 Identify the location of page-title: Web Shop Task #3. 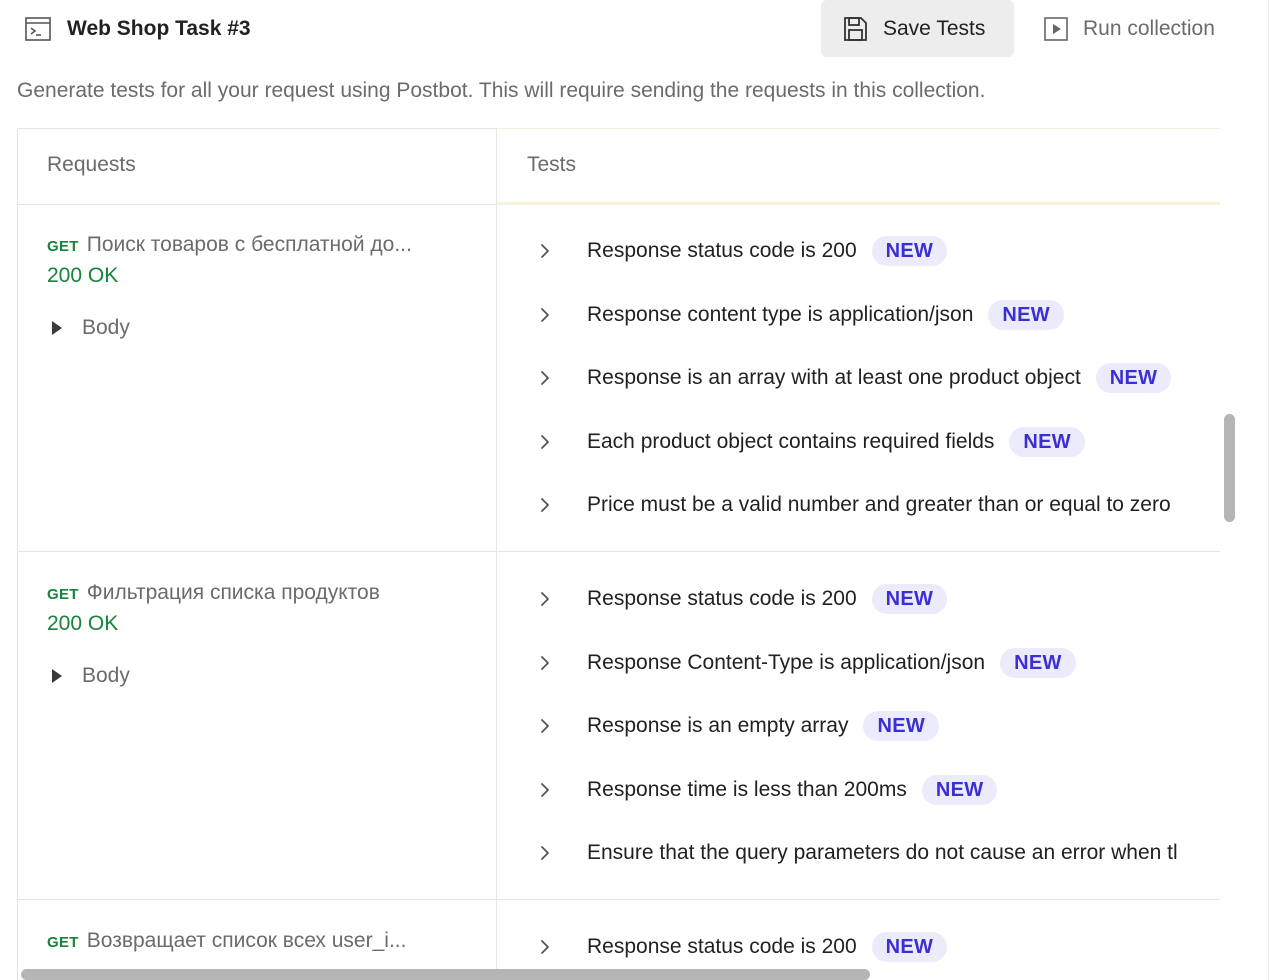
(159, 28).